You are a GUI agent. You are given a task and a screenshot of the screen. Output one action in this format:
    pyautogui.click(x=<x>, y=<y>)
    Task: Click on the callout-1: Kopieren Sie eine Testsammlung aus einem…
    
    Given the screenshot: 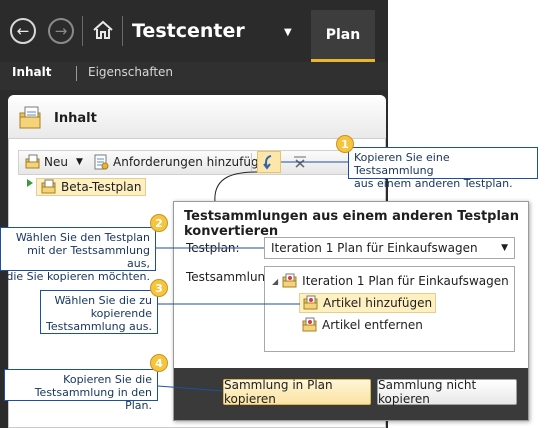 What is the action you would take?
    pyautogui.click(x=443, y=168)
    